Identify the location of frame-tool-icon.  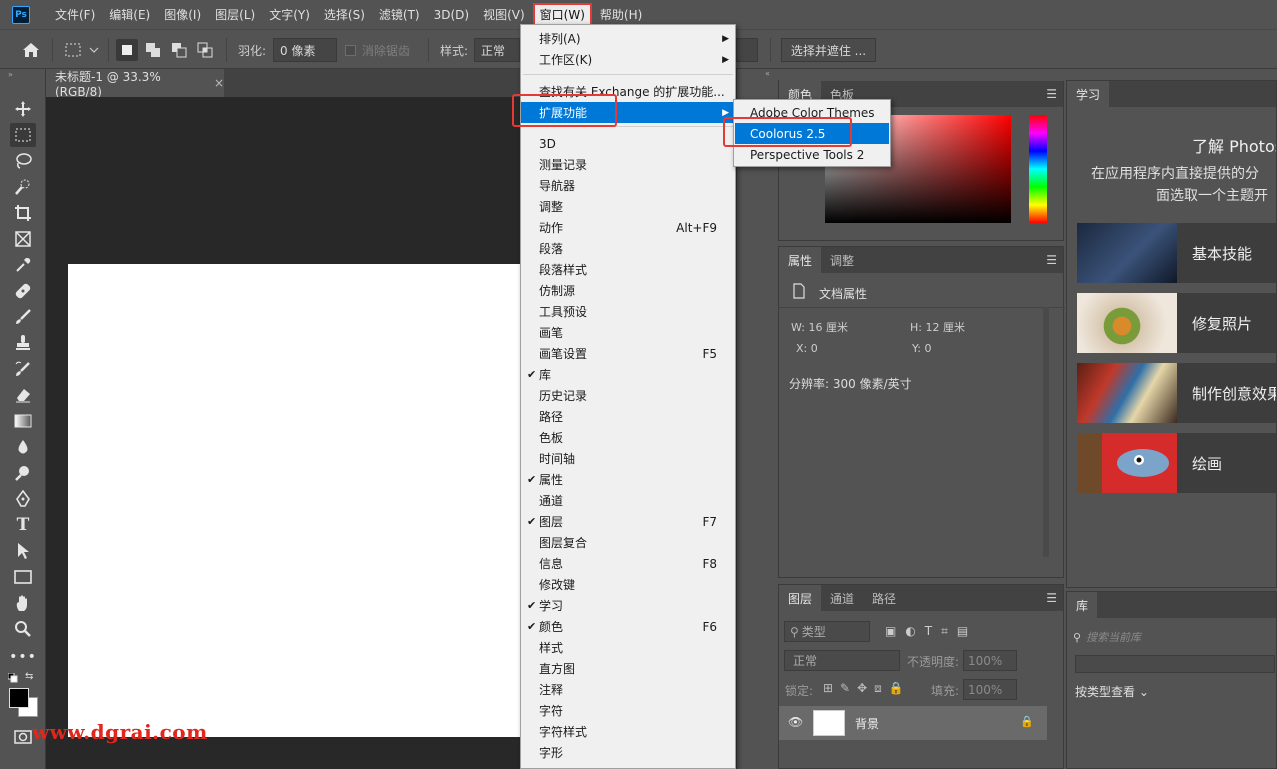
(23, 239).